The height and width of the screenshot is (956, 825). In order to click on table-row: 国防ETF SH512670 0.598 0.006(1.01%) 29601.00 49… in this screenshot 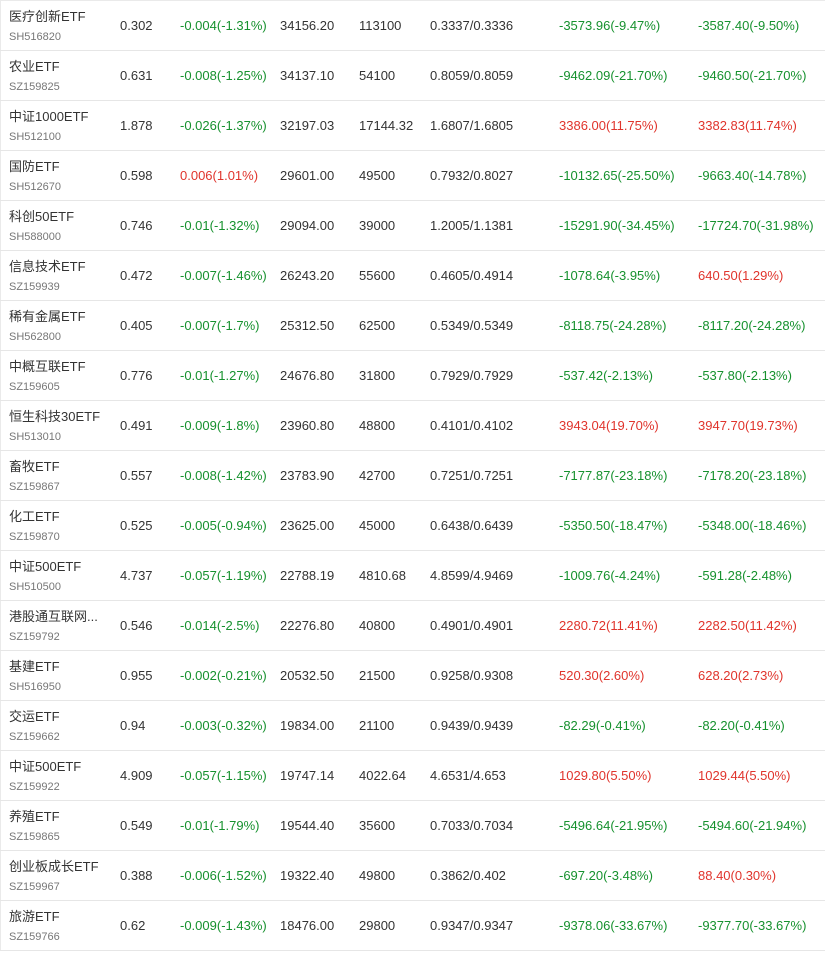, I will do `click(412, 176)`.